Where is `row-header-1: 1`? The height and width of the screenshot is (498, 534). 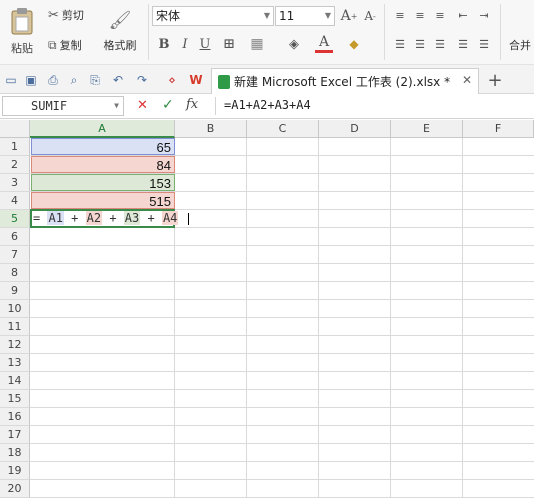
row-header-1: 1 is located at coordinates (15, 147).